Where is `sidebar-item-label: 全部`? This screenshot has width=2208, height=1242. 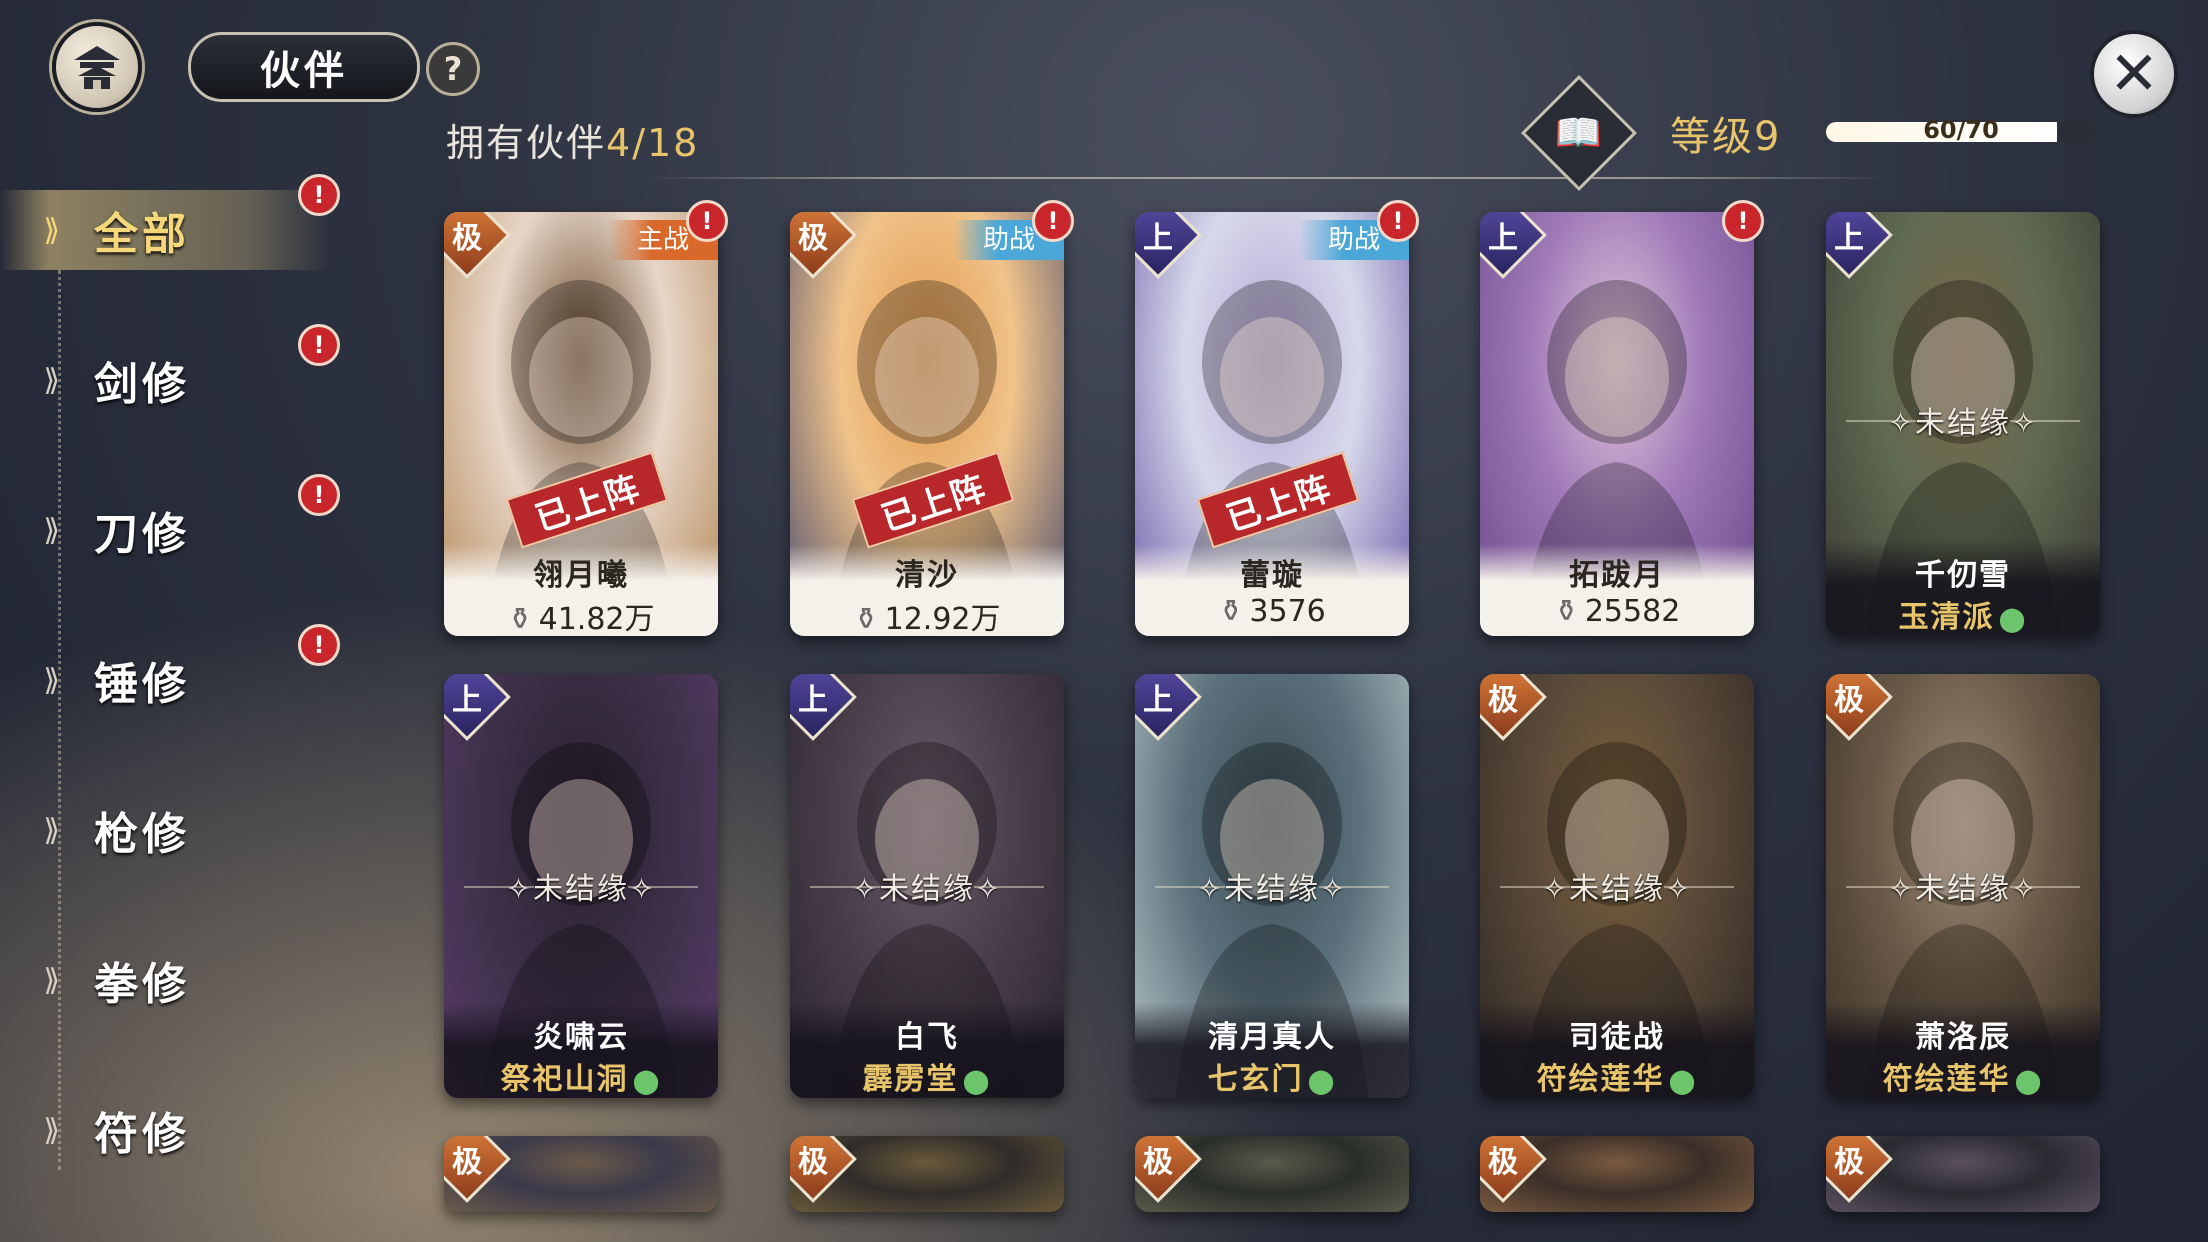
sidebar-item-label: 全部 is located at coordinates (142, 234).